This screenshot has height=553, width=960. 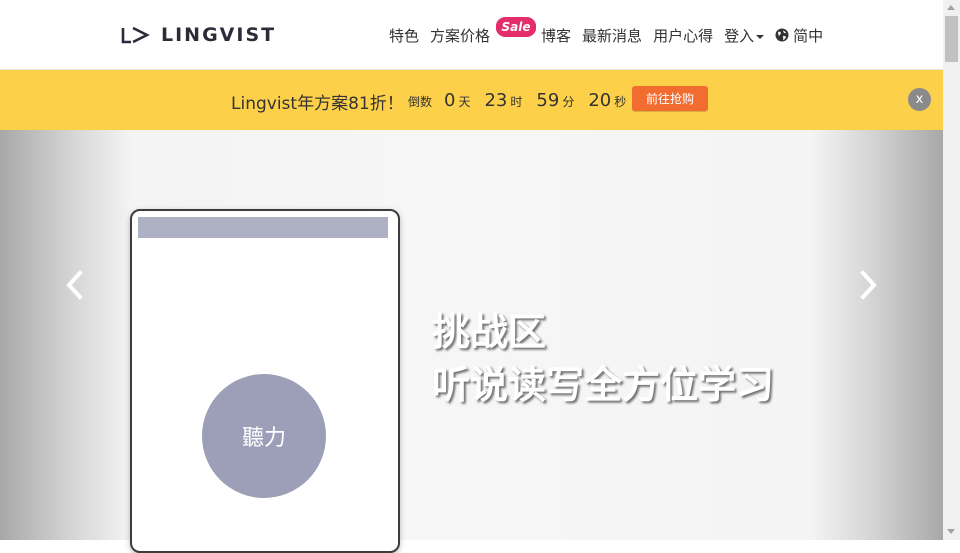 I want to click on carousel-prev-arrow-icon, so click(x=74, y=285).